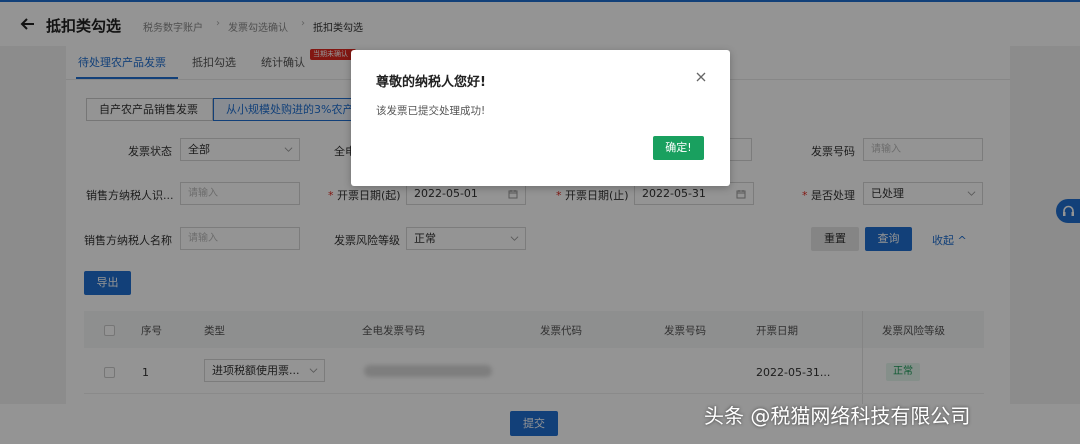 This screenshot has width=1080, height=444. I want to click on dialog-message: 该发票已提交处理成功!, so click(431, 111).